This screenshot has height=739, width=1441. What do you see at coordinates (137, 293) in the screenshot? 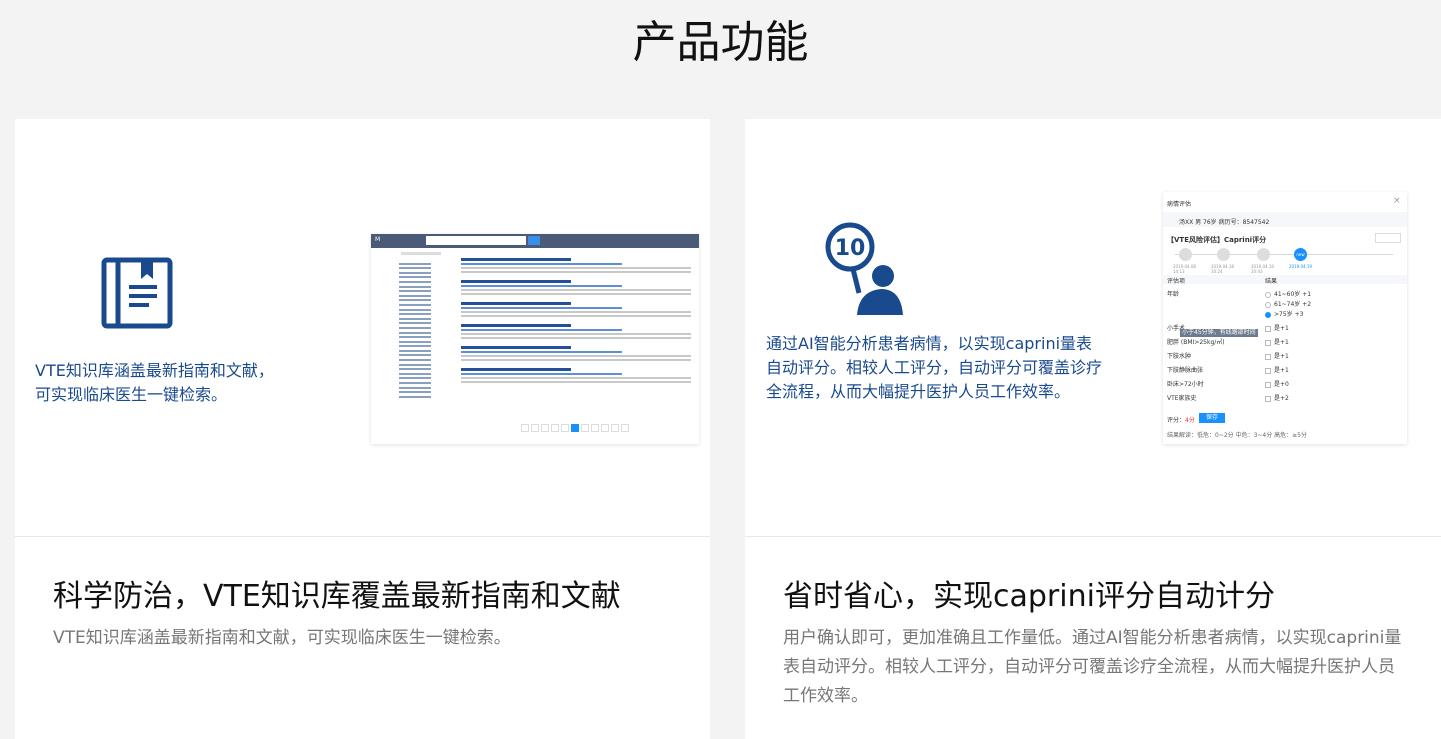
I see `book-icon` at bounding box center [137, 293].